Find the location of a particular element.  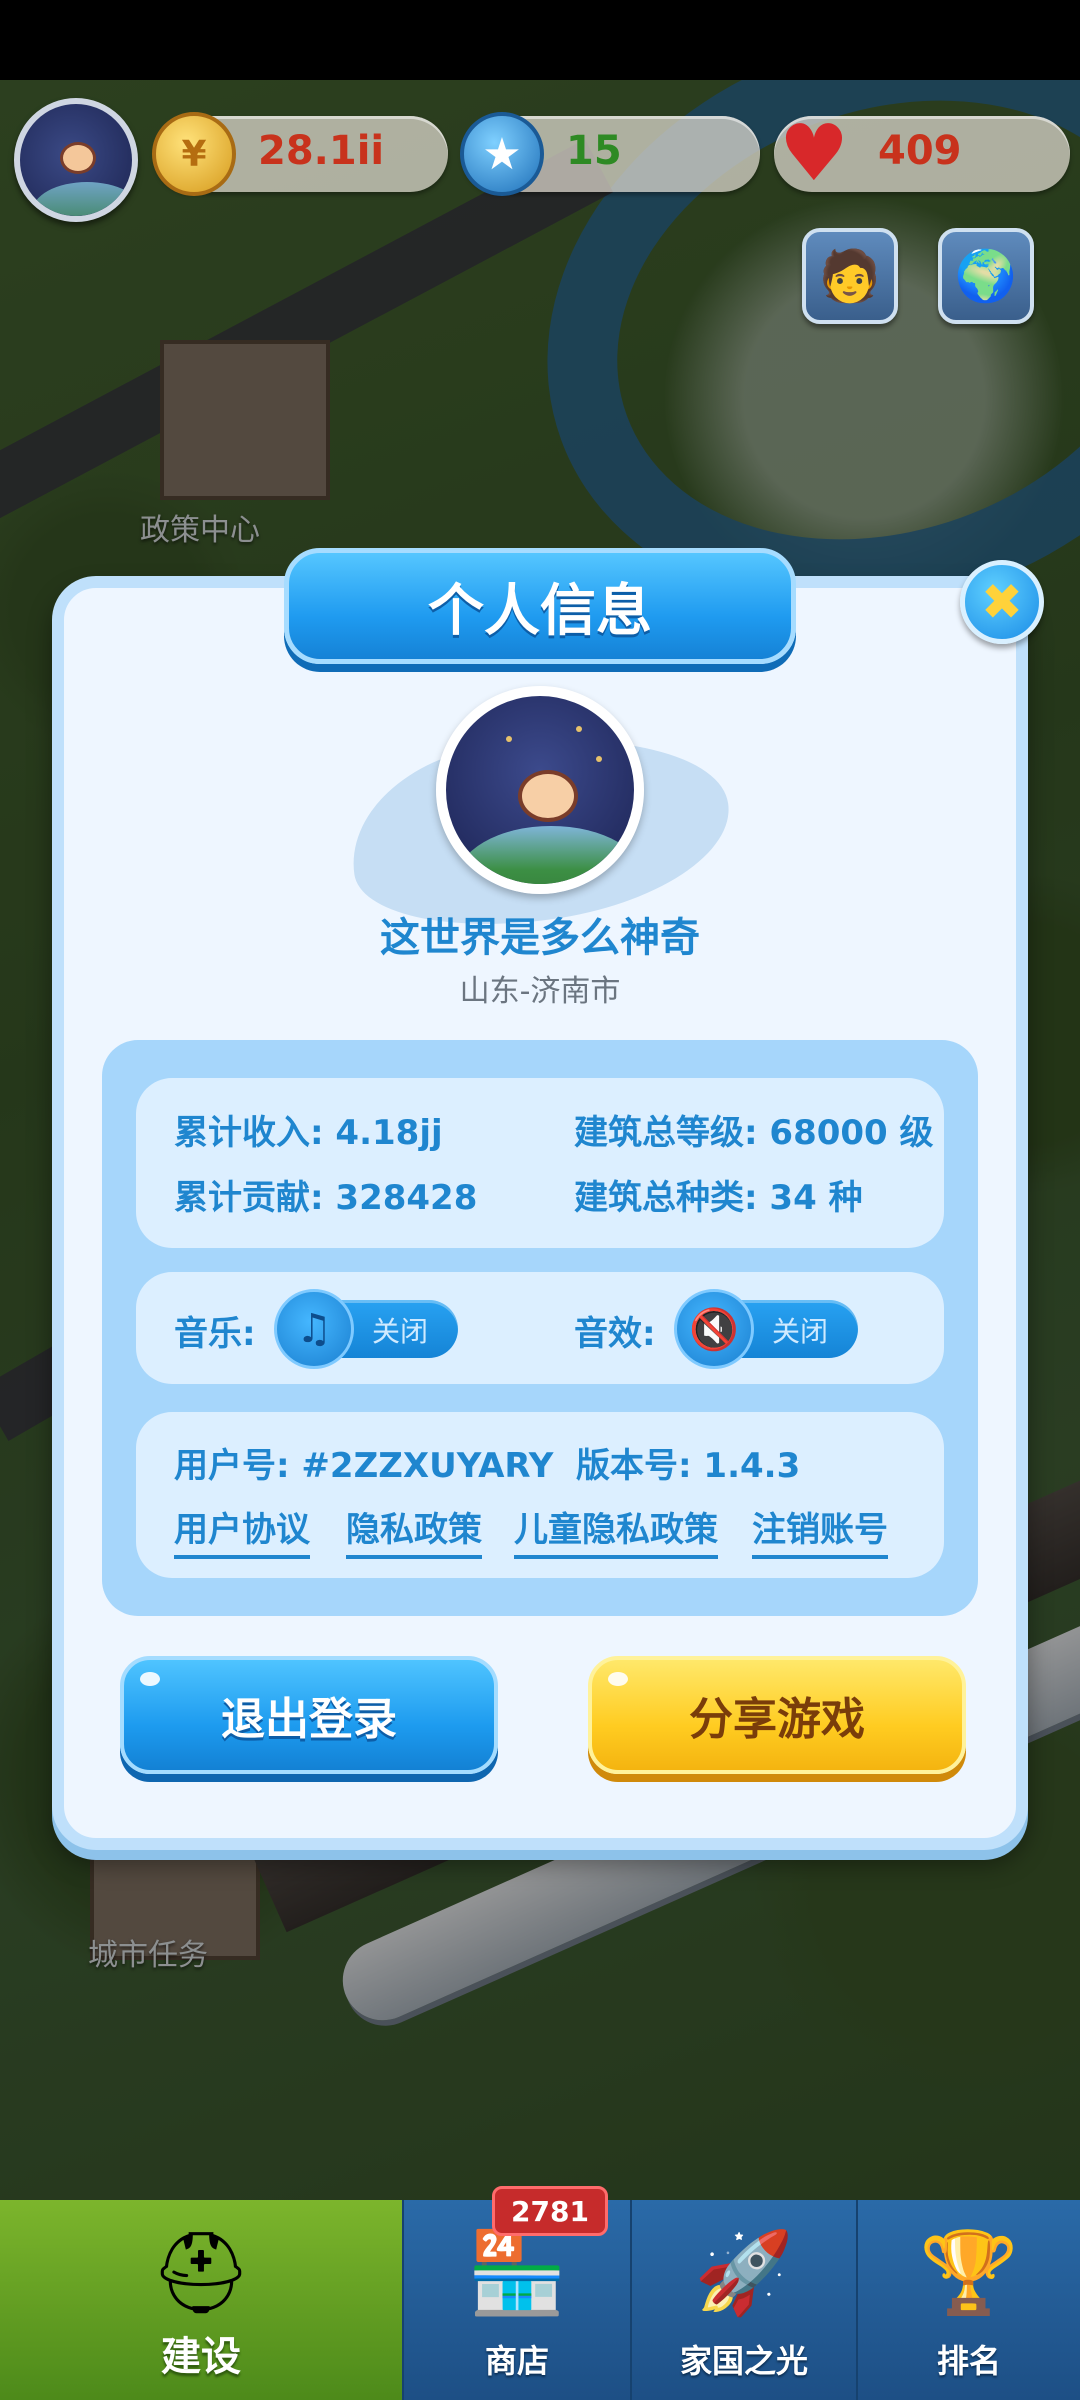

version-number: 版本号: 1.4.3 is located at coordinates (688, 1466).